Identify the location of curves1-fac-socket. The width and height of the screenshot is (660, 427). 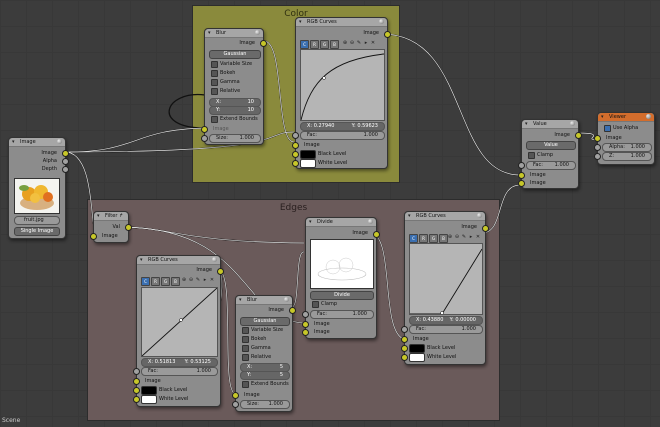
(295, 135).